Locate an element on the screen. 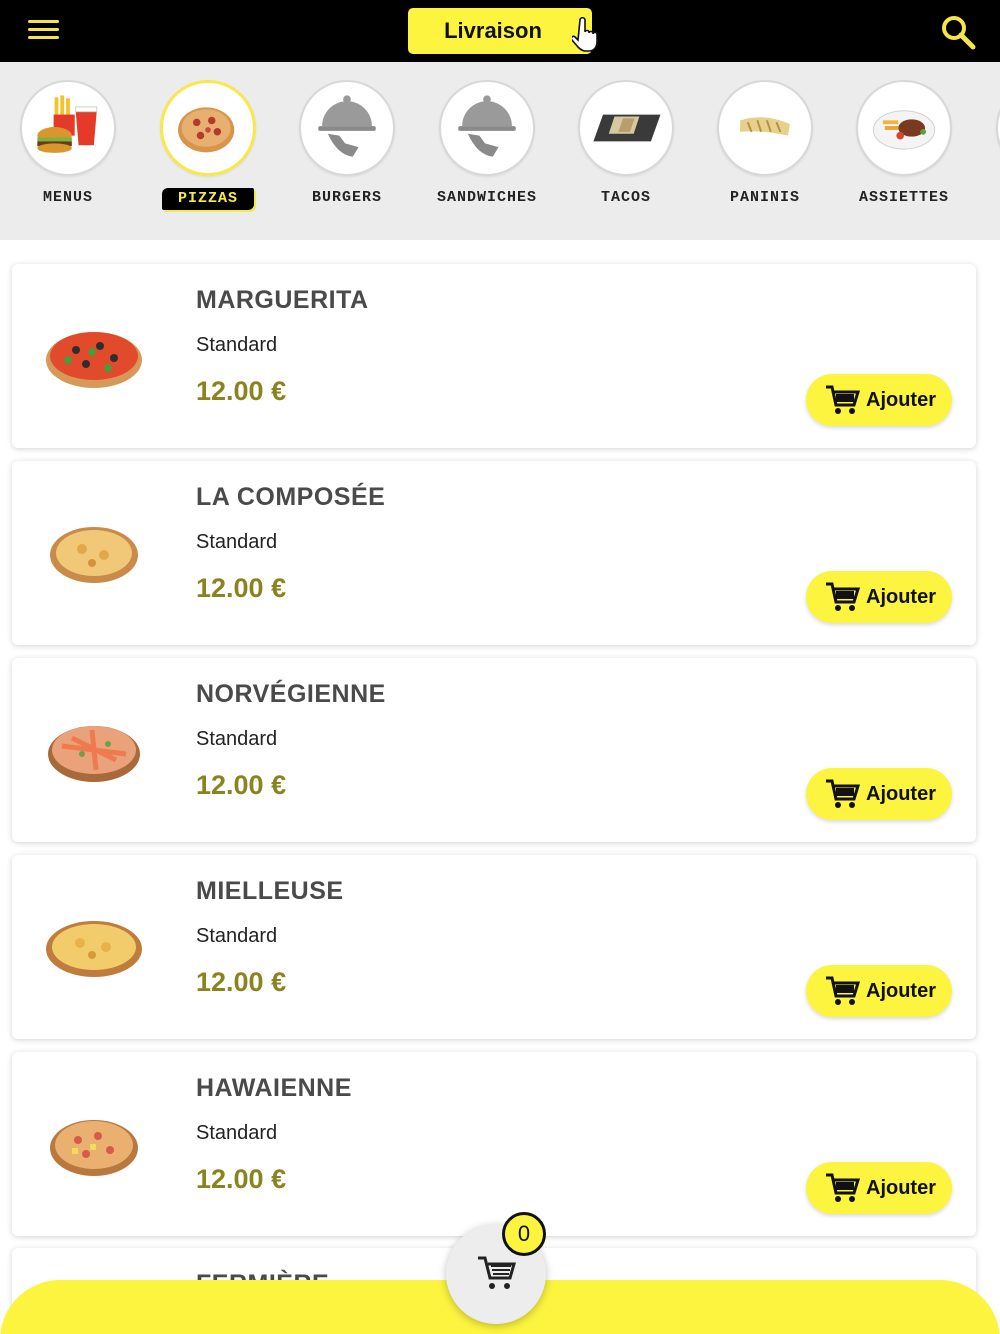 This screenshot has height=1334, width=1000. category-sandwiches: SANDWICHES is located at coordinates (487, 144).